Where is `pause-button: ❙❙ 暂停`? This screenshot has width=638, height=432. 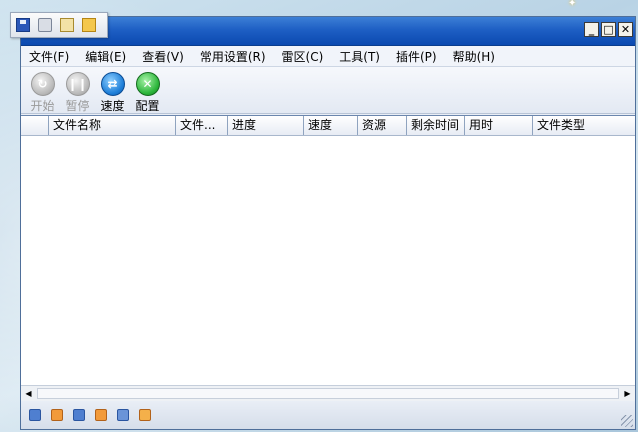 pause-button: ❙❙ 暂停 is located at coordinates (77, 90).